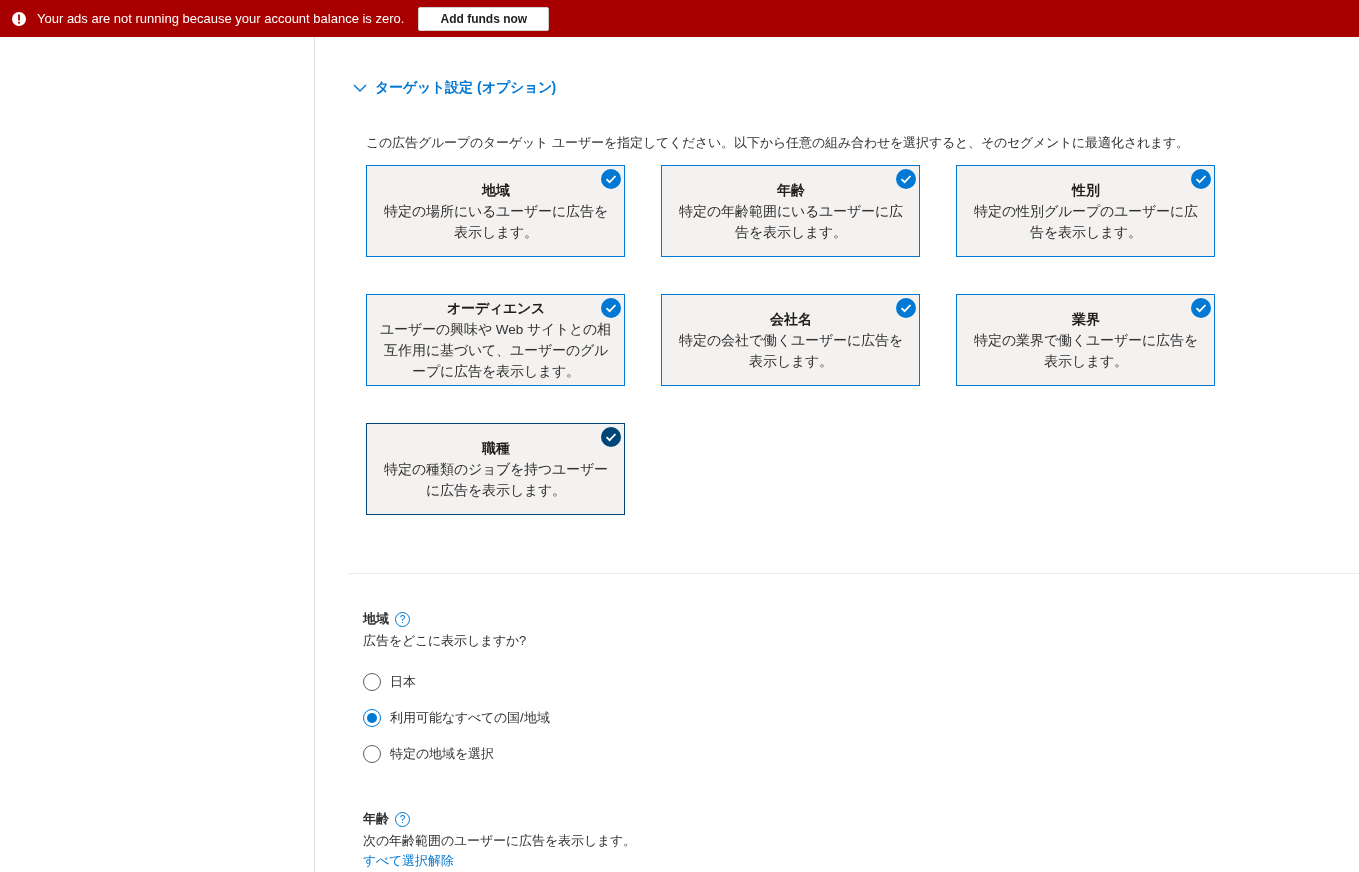  What do you see at coordinates (403, 682) in the screenshot?
I see `radio-label: 日本` at bounding box center [403, 682].